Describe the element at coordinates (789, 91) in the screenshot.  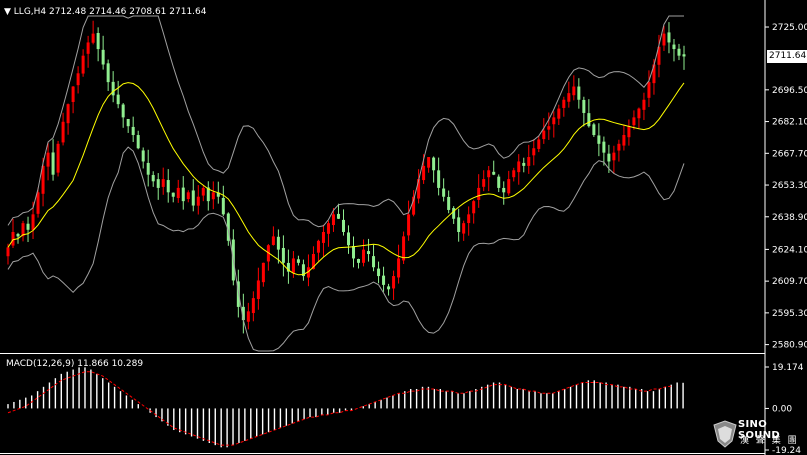
I see `price-tick-label: 2696.50` at that location.